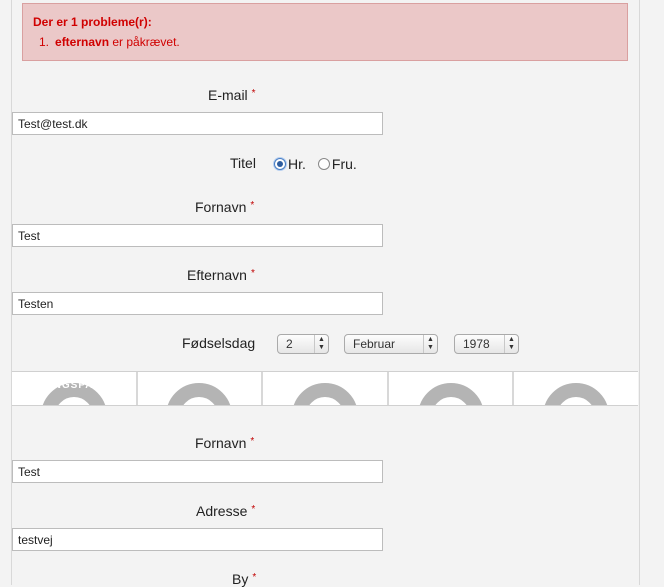  Describe the element at coordinates (197, 303) in the screenshot. I see `lastname-input` at that location.